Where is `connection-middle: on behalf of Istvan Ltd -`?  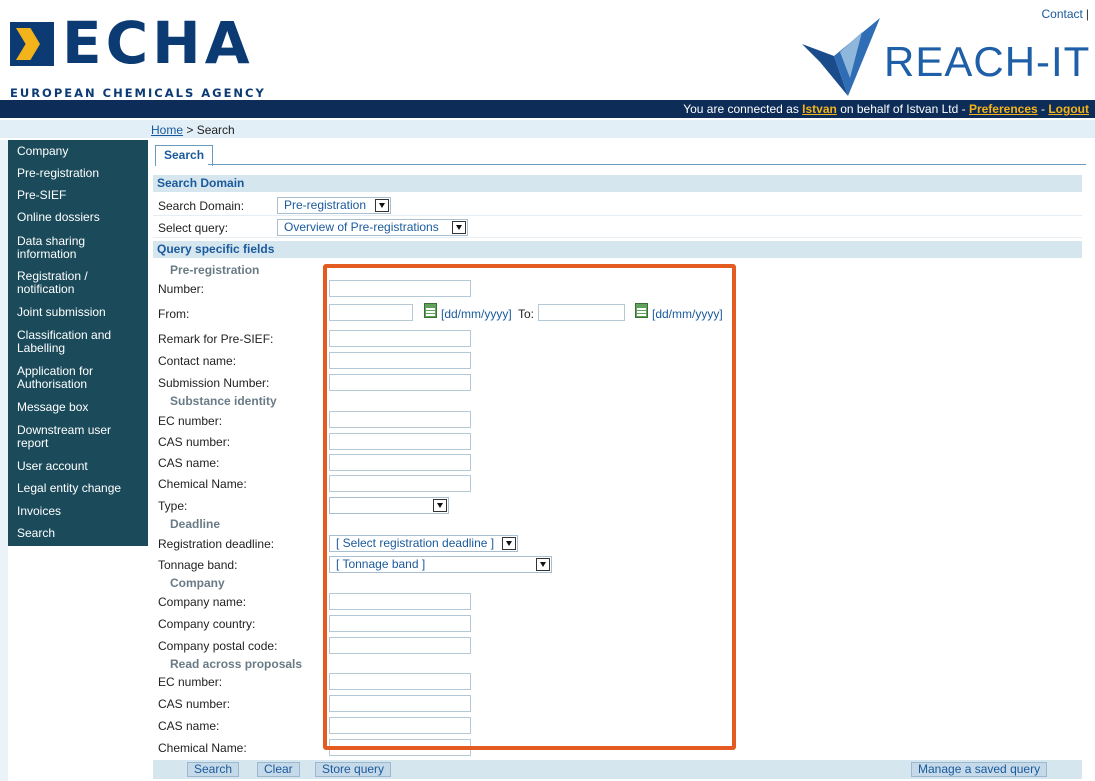
connection-middle: on behalf of Istvan Ltd - is located at coordinates (902, 109).